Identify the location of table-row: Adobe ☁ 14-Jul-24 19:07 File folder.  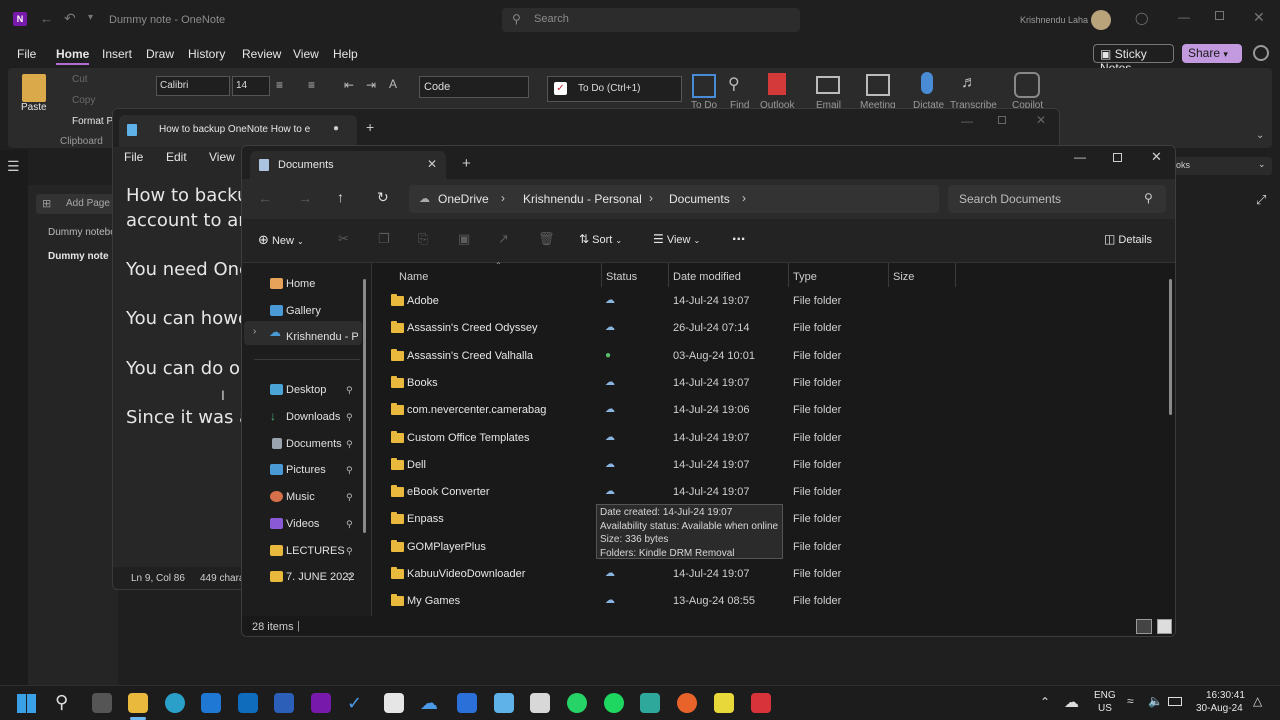
(774, 302).